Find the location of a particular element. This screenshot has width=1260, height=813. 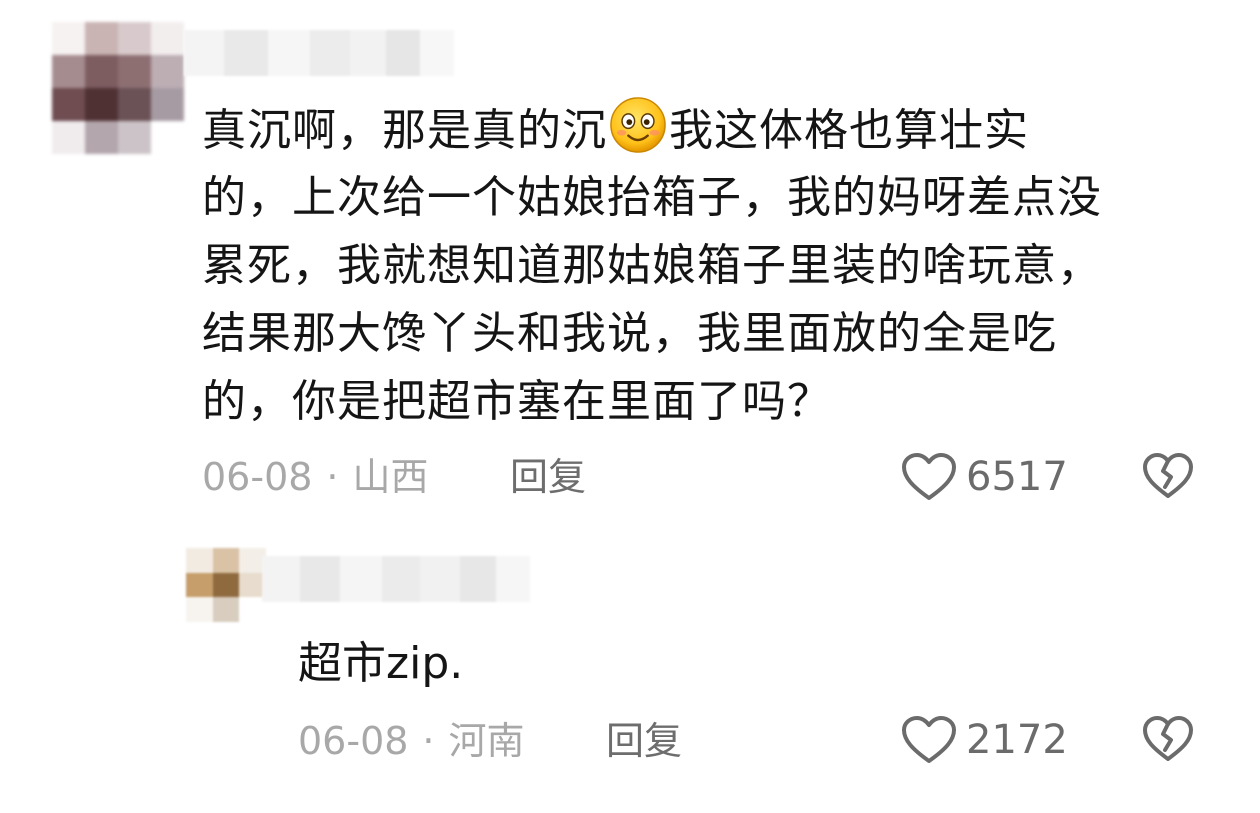

comment-meta: 06-08 · 河南 is located at coordinates (411, 741).